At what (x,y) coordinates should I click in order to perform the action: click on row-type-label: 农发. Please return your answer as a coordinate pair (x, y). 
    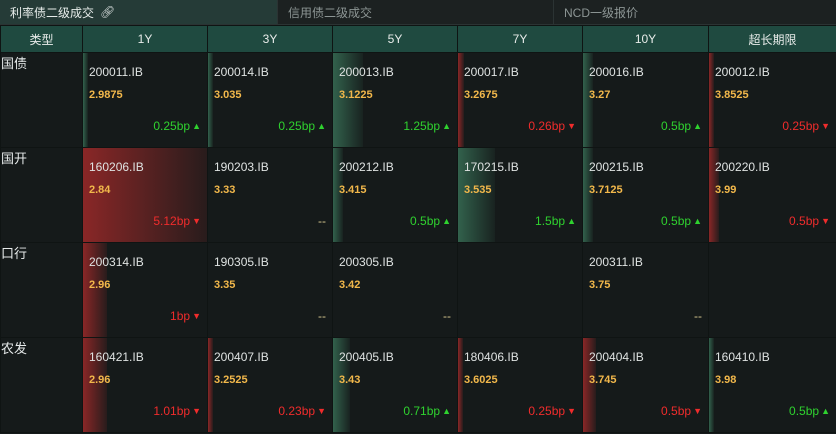
    Looking at the image, I should click on (41, 385).